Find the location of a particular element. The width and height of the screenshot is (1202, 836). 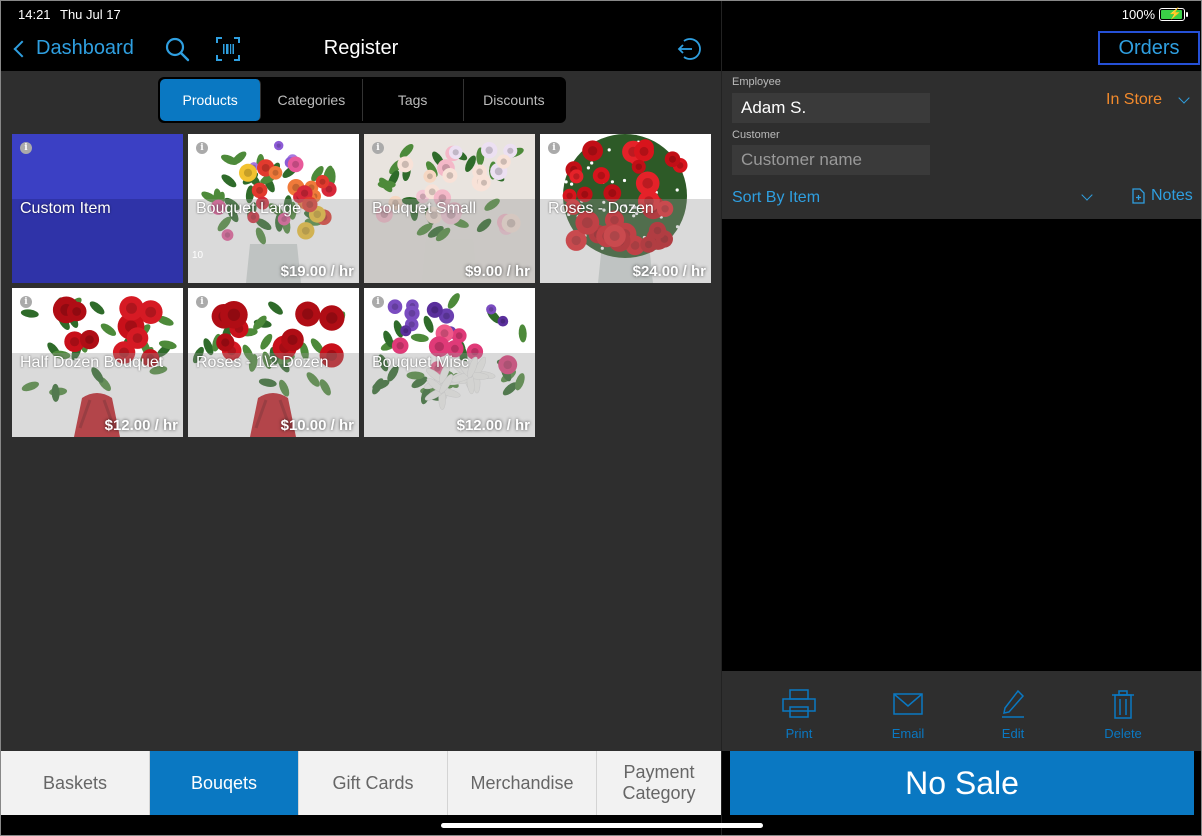

product-tile: i Roses - Dozen $24.00 / hr is located at coordinates (625, 208).